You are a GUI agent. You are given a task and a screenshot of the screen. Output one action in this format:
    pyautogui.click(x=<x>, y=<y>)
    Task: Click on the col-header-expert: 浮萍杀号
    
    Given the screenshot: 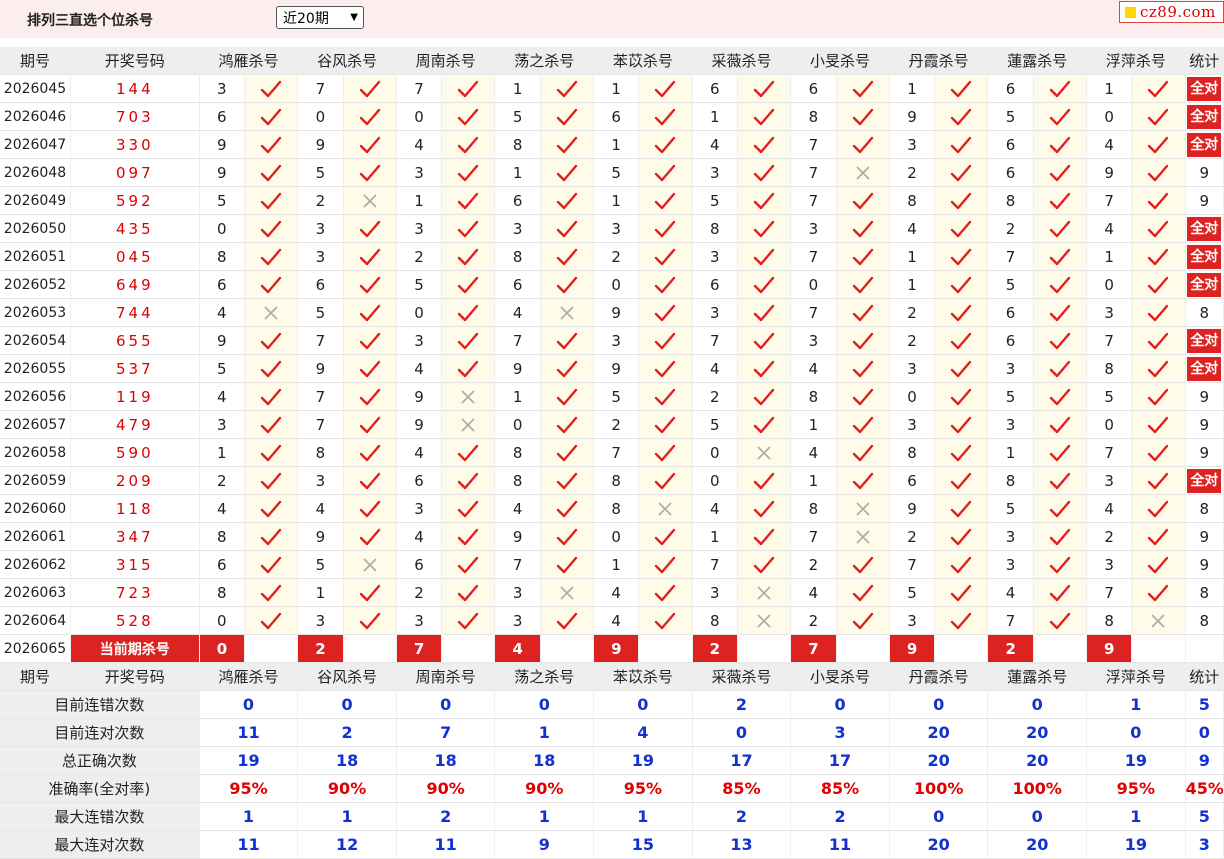 What is the action you would take?
    pyautogui.click(x=1136, y=676)
    